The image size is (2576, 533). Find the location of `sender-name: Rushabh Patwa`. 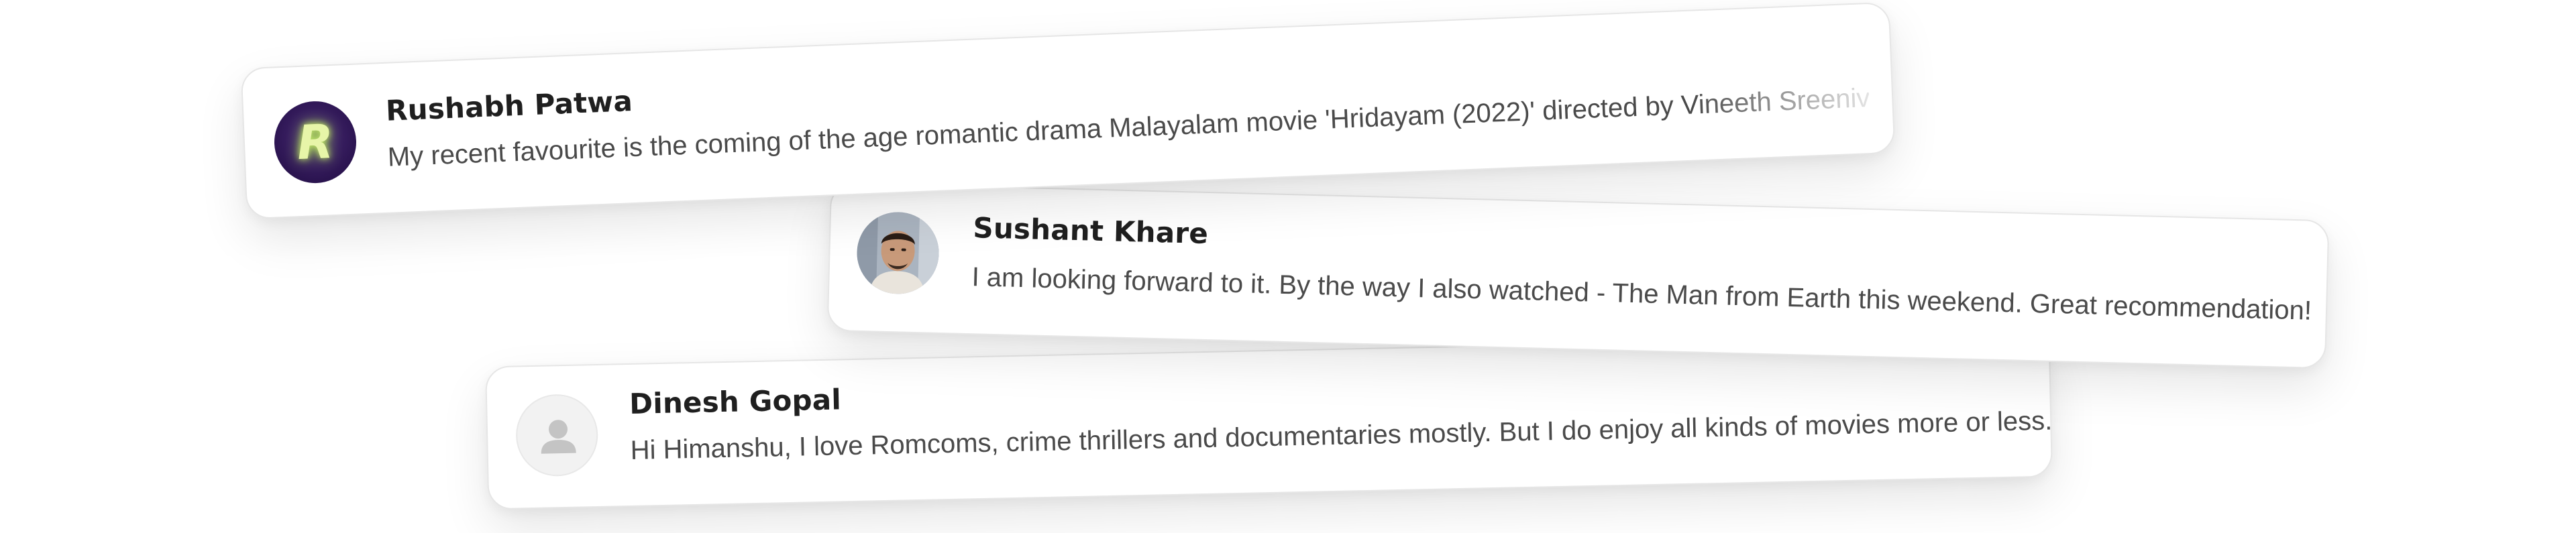

sender-name: Rushabh Patwa is located at coordinates (509, 105).